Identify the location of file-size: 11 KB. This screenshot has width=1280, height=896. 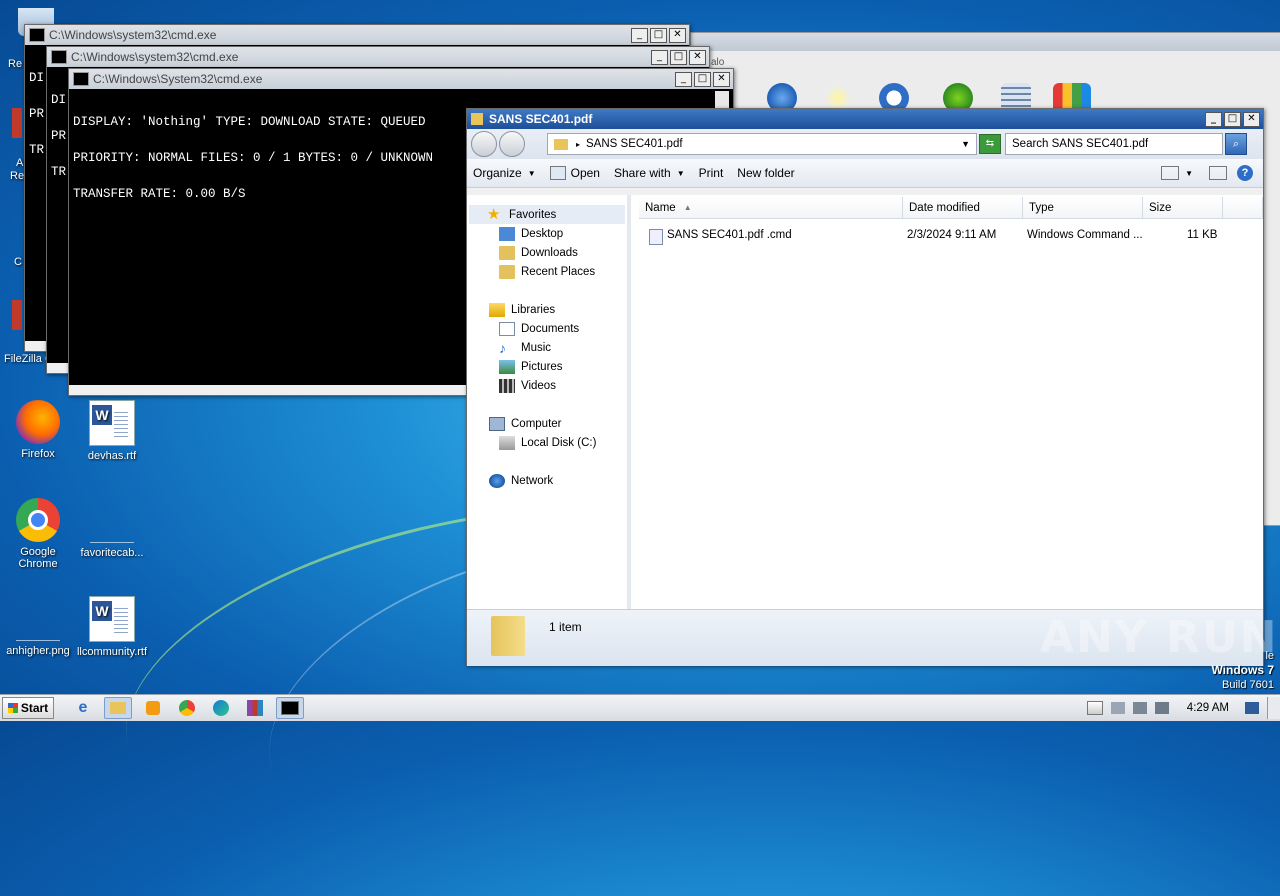
(1202, 235).